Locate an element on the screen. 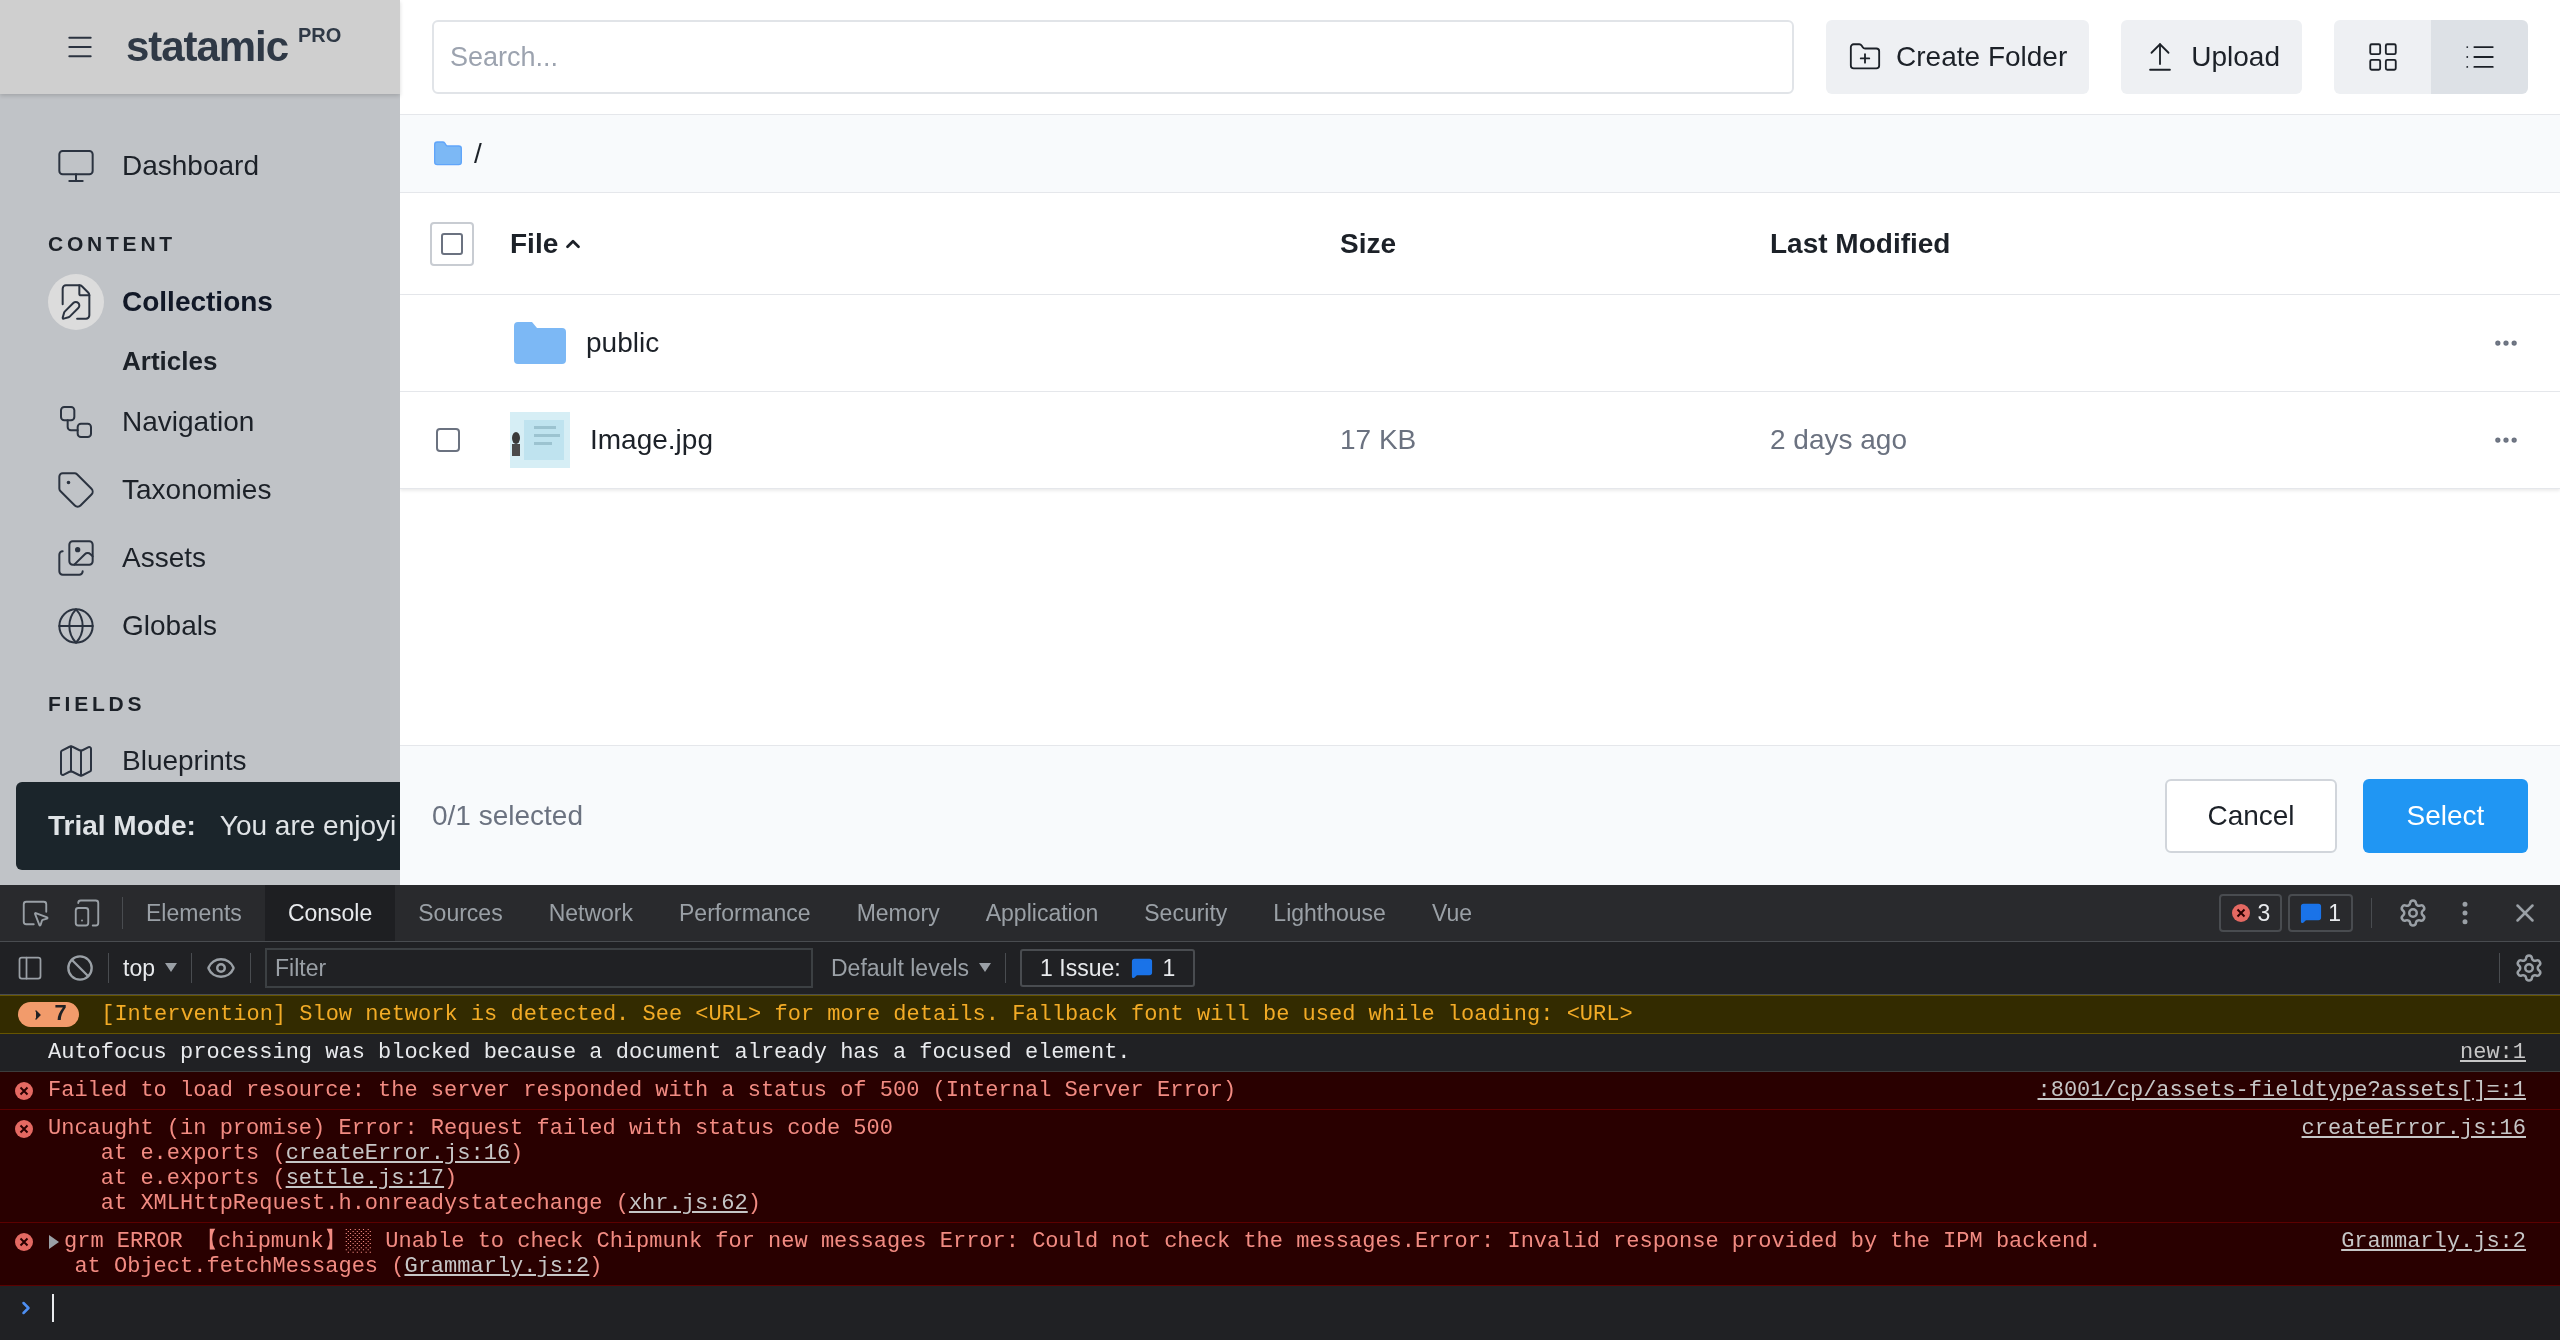  sidebar-item: Globals is located at coordinates (224, 625).